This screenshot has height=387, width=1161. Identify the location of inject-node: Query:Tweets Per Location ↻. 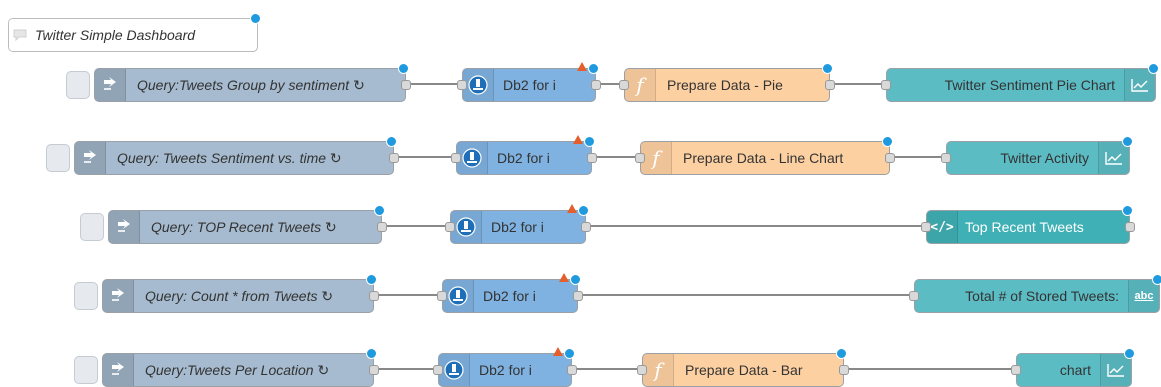
(240, 367).